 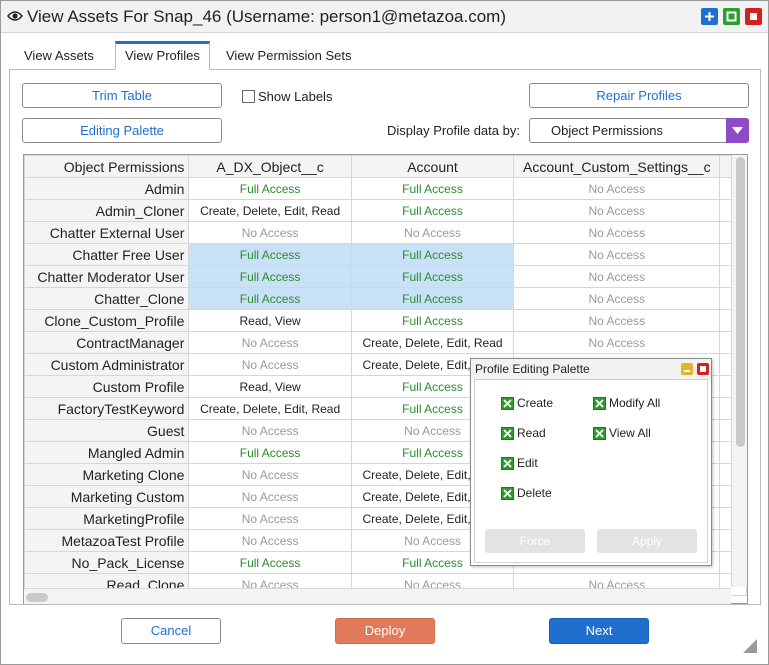 I want to click on palette-title-bar: Profile Editing Palette, so click(x=591, y=369).